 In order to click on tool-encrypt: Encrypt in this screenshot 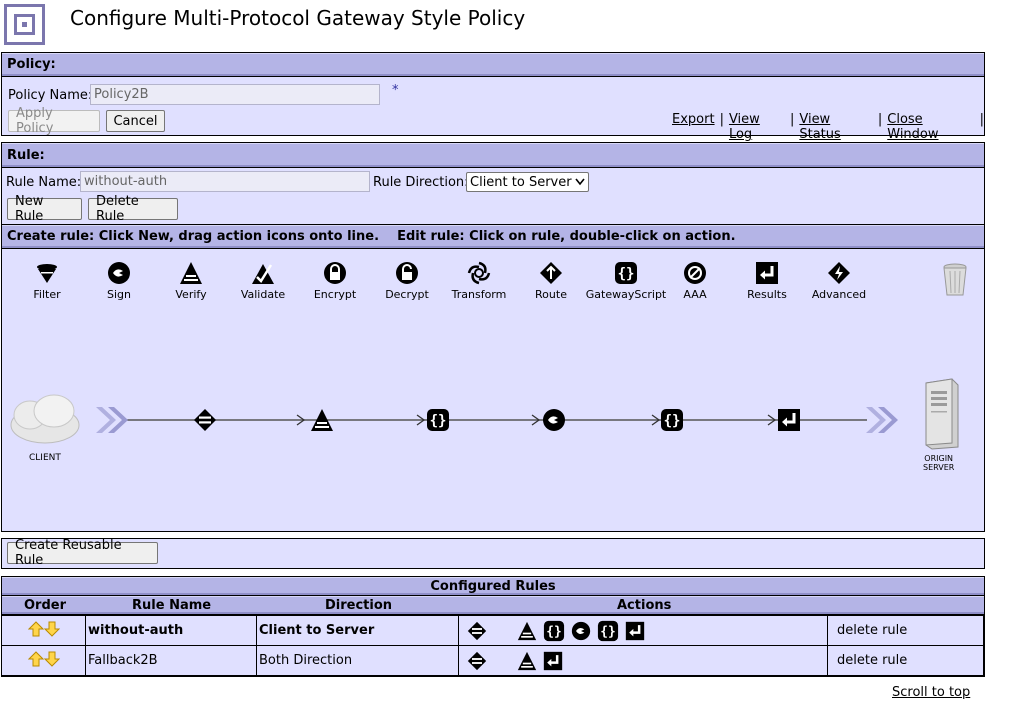, I will do `click(335, 280)`.